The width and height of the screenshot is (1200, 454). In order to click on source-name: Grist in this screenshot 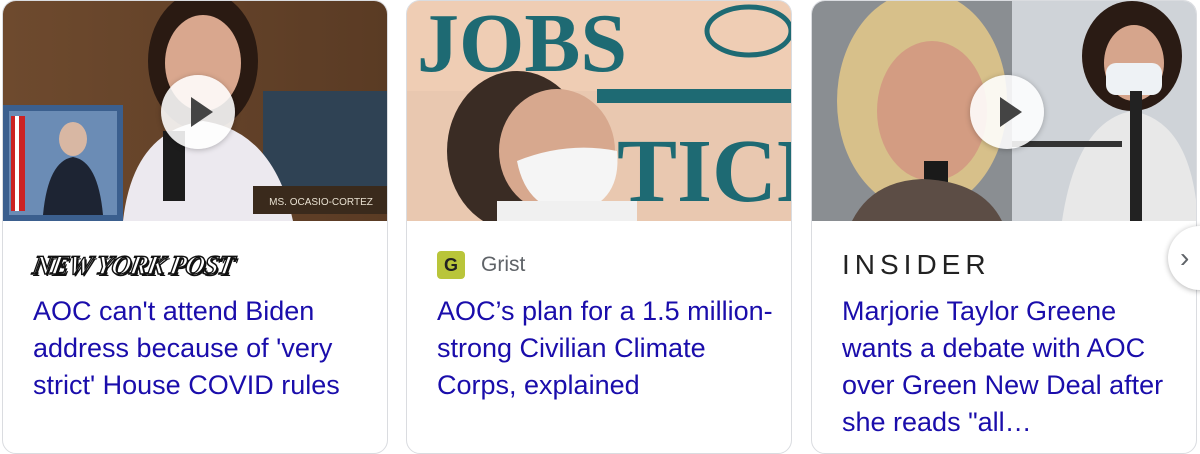, I will do `click(503, 264)`.